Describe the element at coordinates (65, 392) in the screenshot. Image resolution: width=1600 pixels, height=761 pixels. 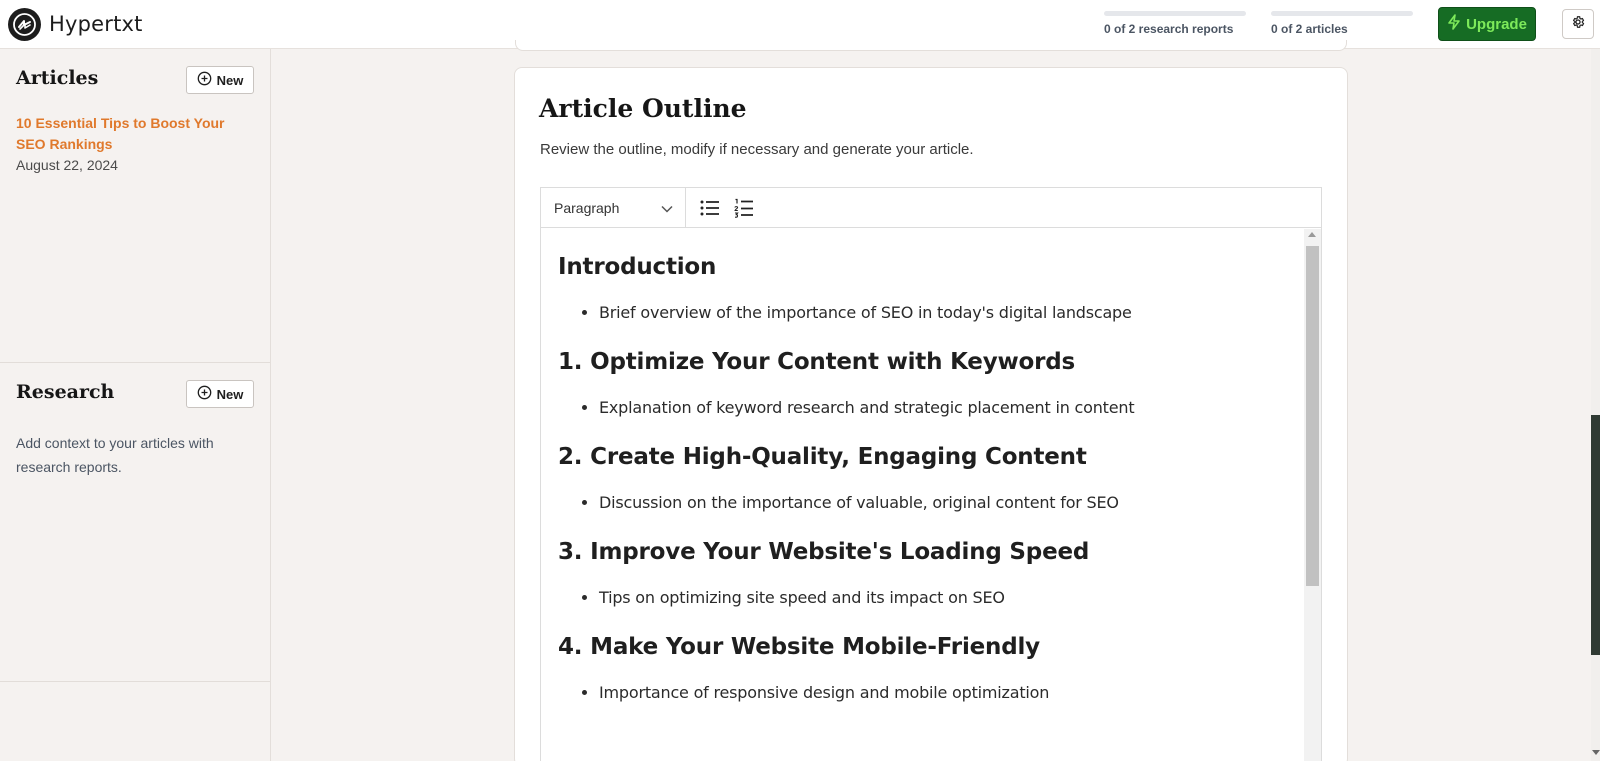
I see `research-heading: Research` at that location.